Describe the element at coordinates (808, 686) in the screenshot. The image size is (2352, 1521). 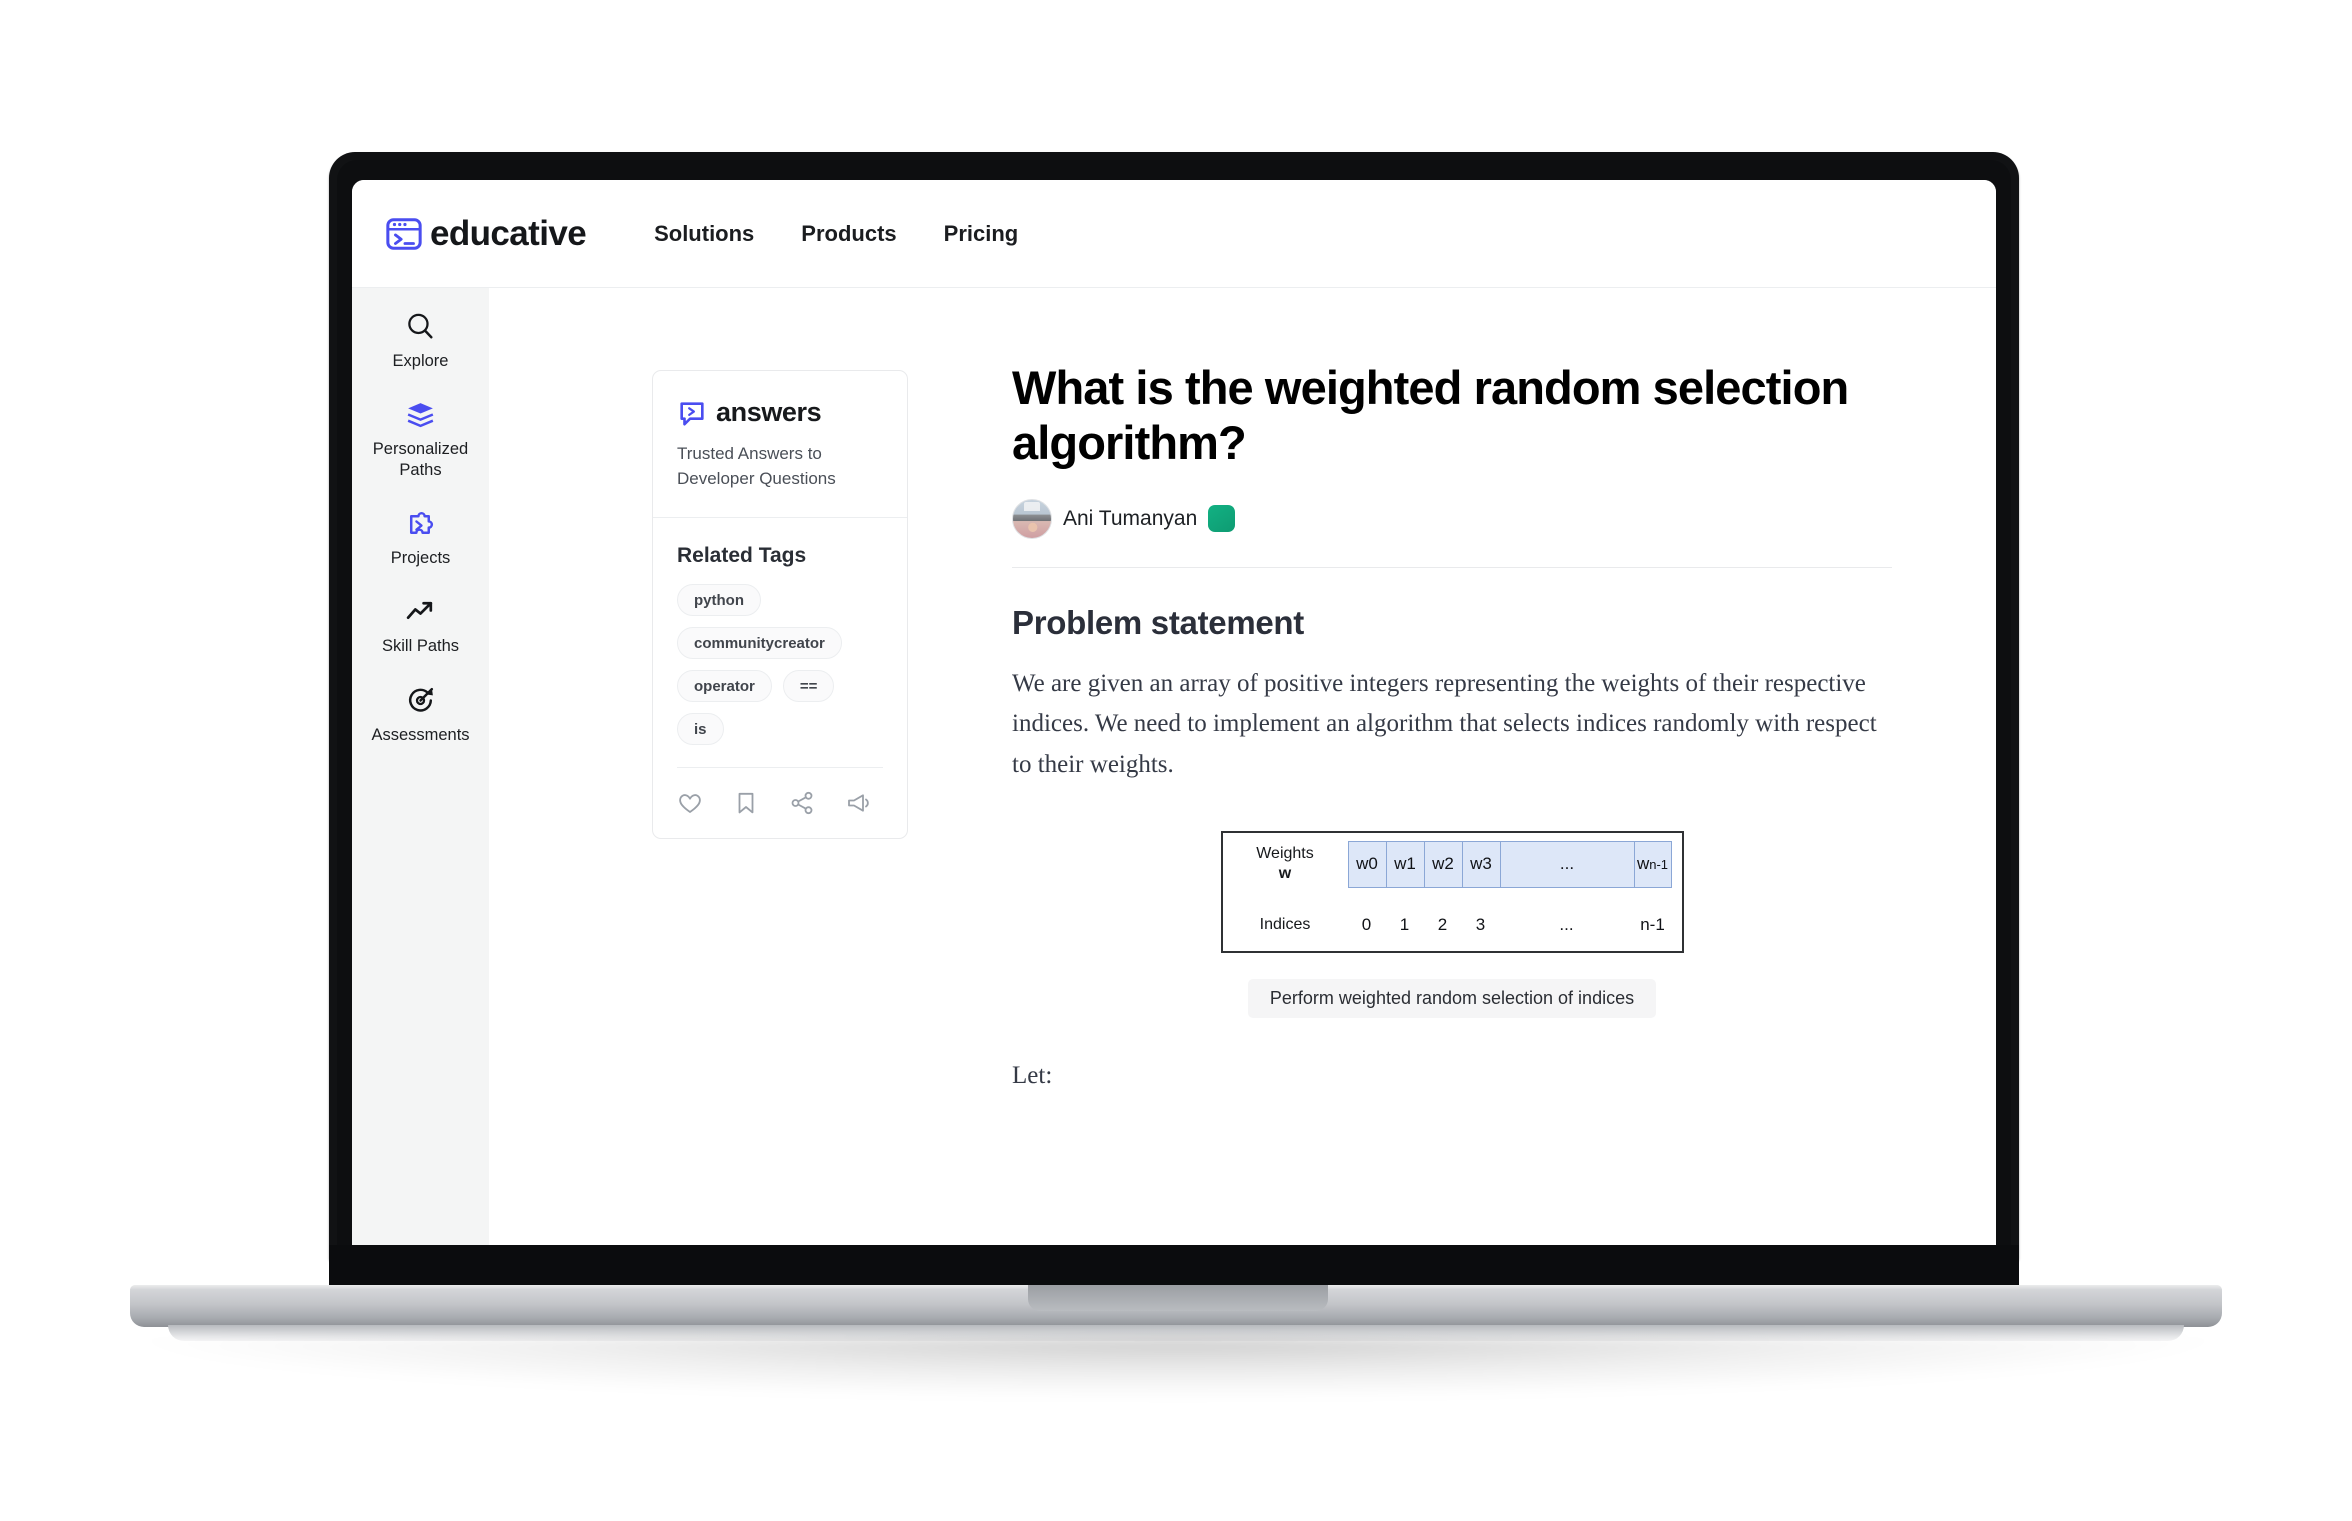
I see `tag-equals: ==` at that location.